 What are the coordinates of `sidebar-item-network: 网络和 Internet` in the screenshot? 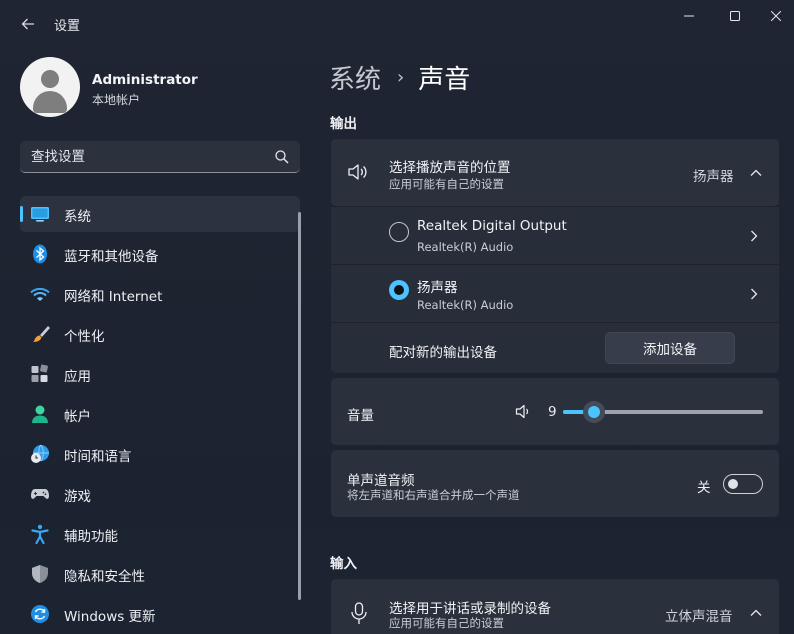 It's located at (160, 294).